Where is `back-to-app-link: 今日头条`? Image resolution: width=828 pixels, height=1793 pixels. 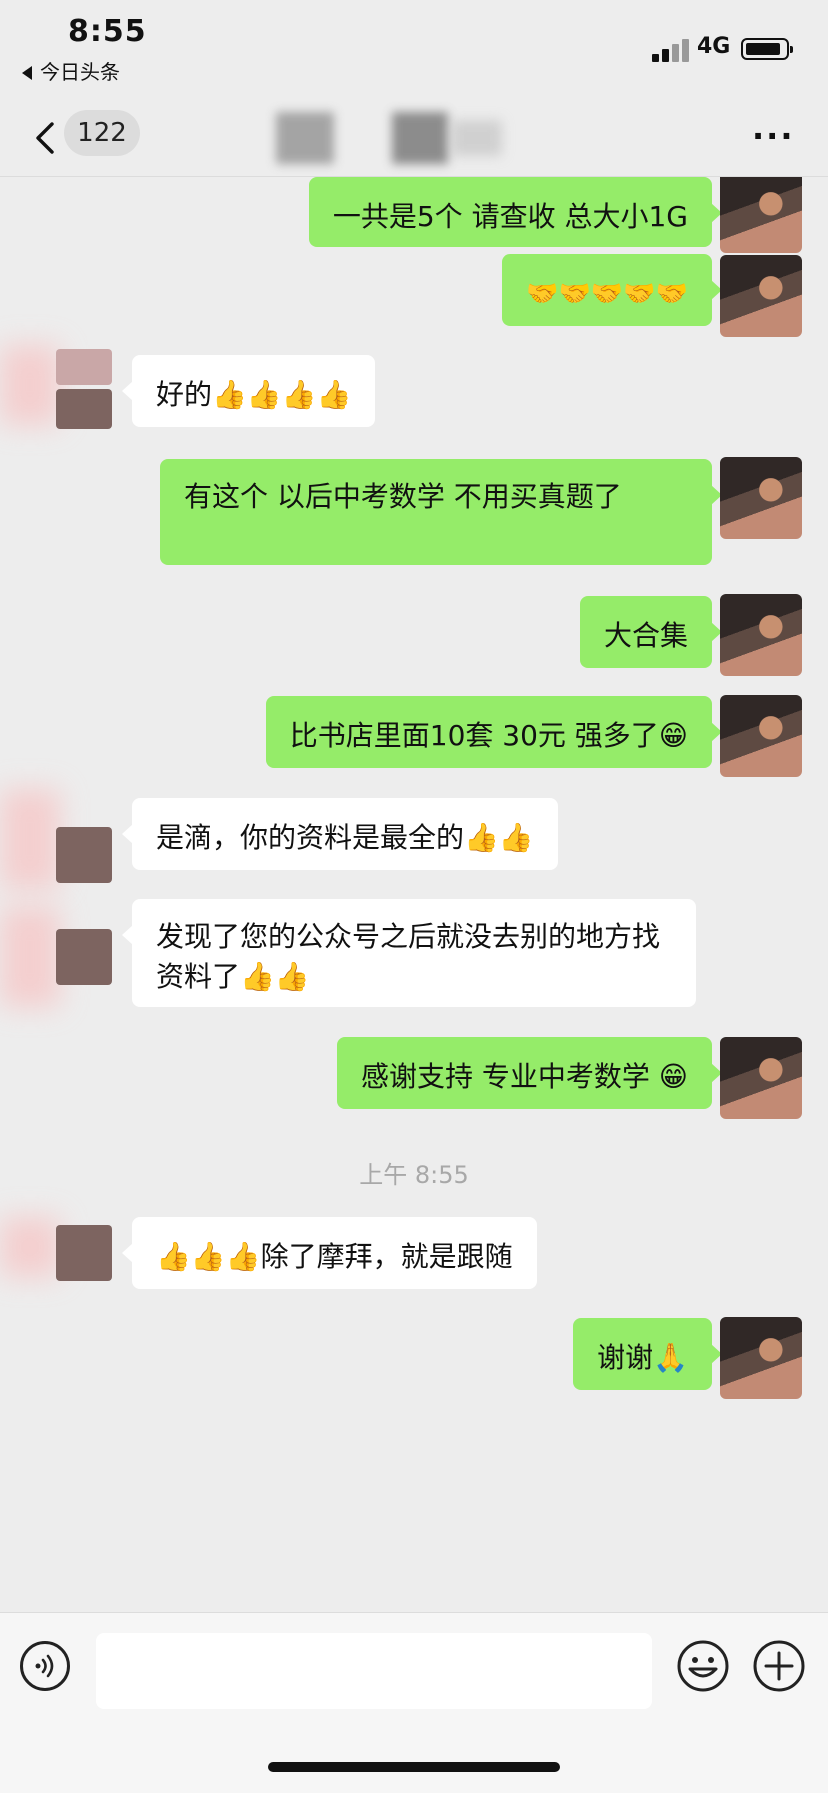
back-to-app-link: 今日头条 is located at coordinates (71, 70).